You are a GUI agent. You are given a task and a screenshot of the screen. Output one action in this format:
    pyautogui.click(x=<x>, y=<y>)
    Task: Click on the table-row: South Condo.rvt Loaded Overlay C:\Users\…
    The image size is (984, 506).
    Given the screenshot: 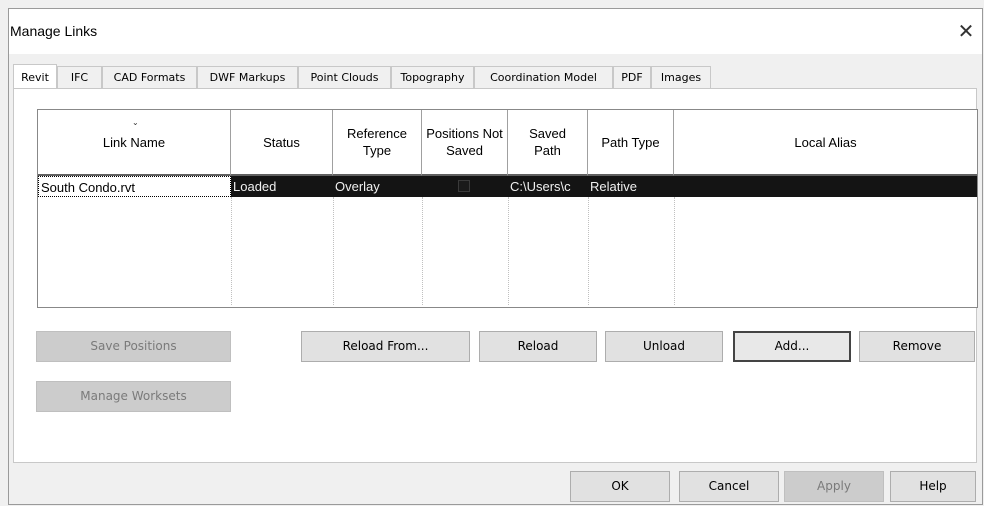 What is the action you would take?
    pyautogui.click(x=507, y=186)
    